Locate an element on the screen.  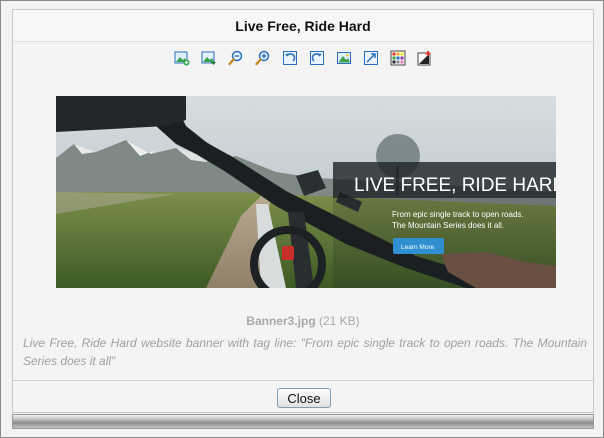
zoom-in-icon is located at coordinates (262, 58).